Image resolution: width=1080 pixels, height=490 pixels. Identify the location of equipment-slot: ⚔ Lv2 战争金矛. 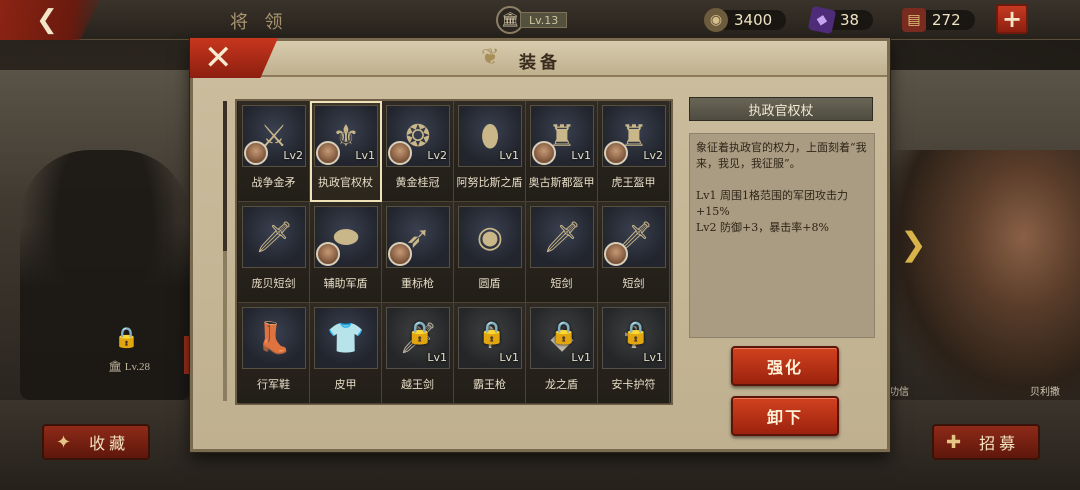
(274, 151).